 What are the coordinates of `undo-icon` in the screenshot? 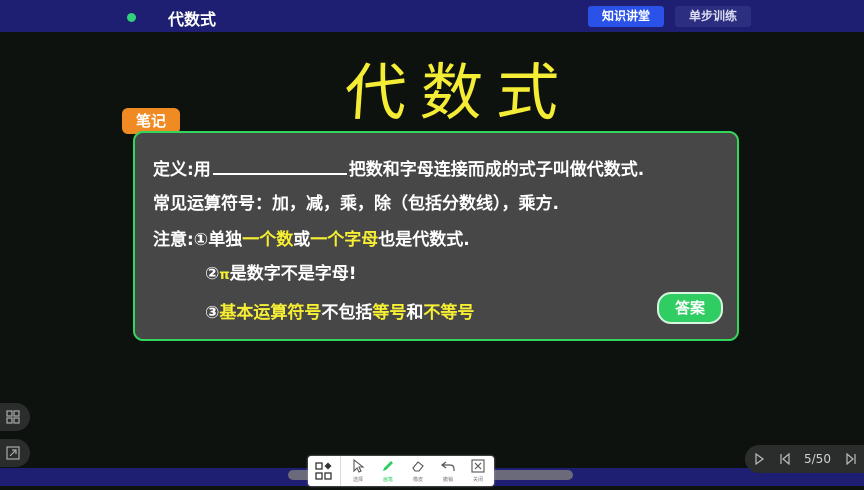 It's located at (448, 466).